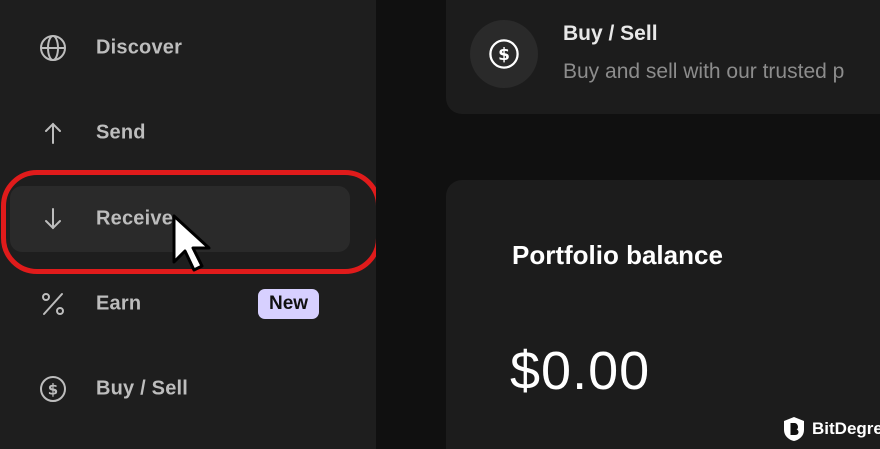  I want to click on bitdegree-logo-icon, so click(794, 429).